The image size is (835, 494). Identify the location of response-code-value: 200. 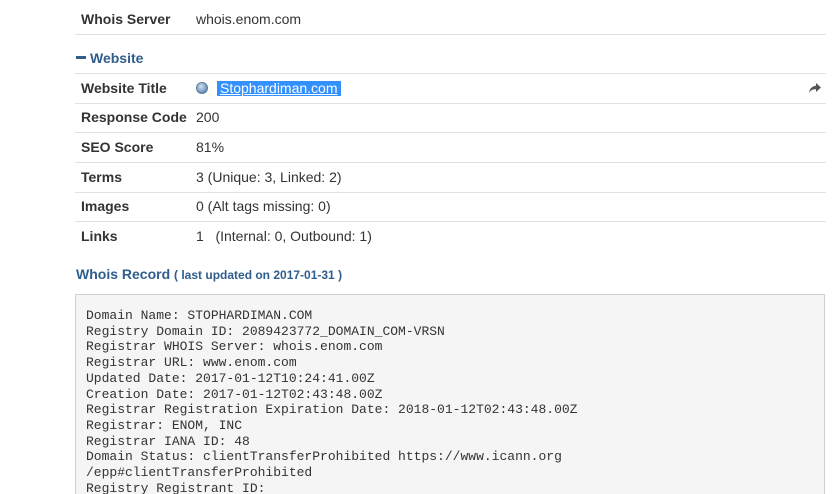
(208, 117).